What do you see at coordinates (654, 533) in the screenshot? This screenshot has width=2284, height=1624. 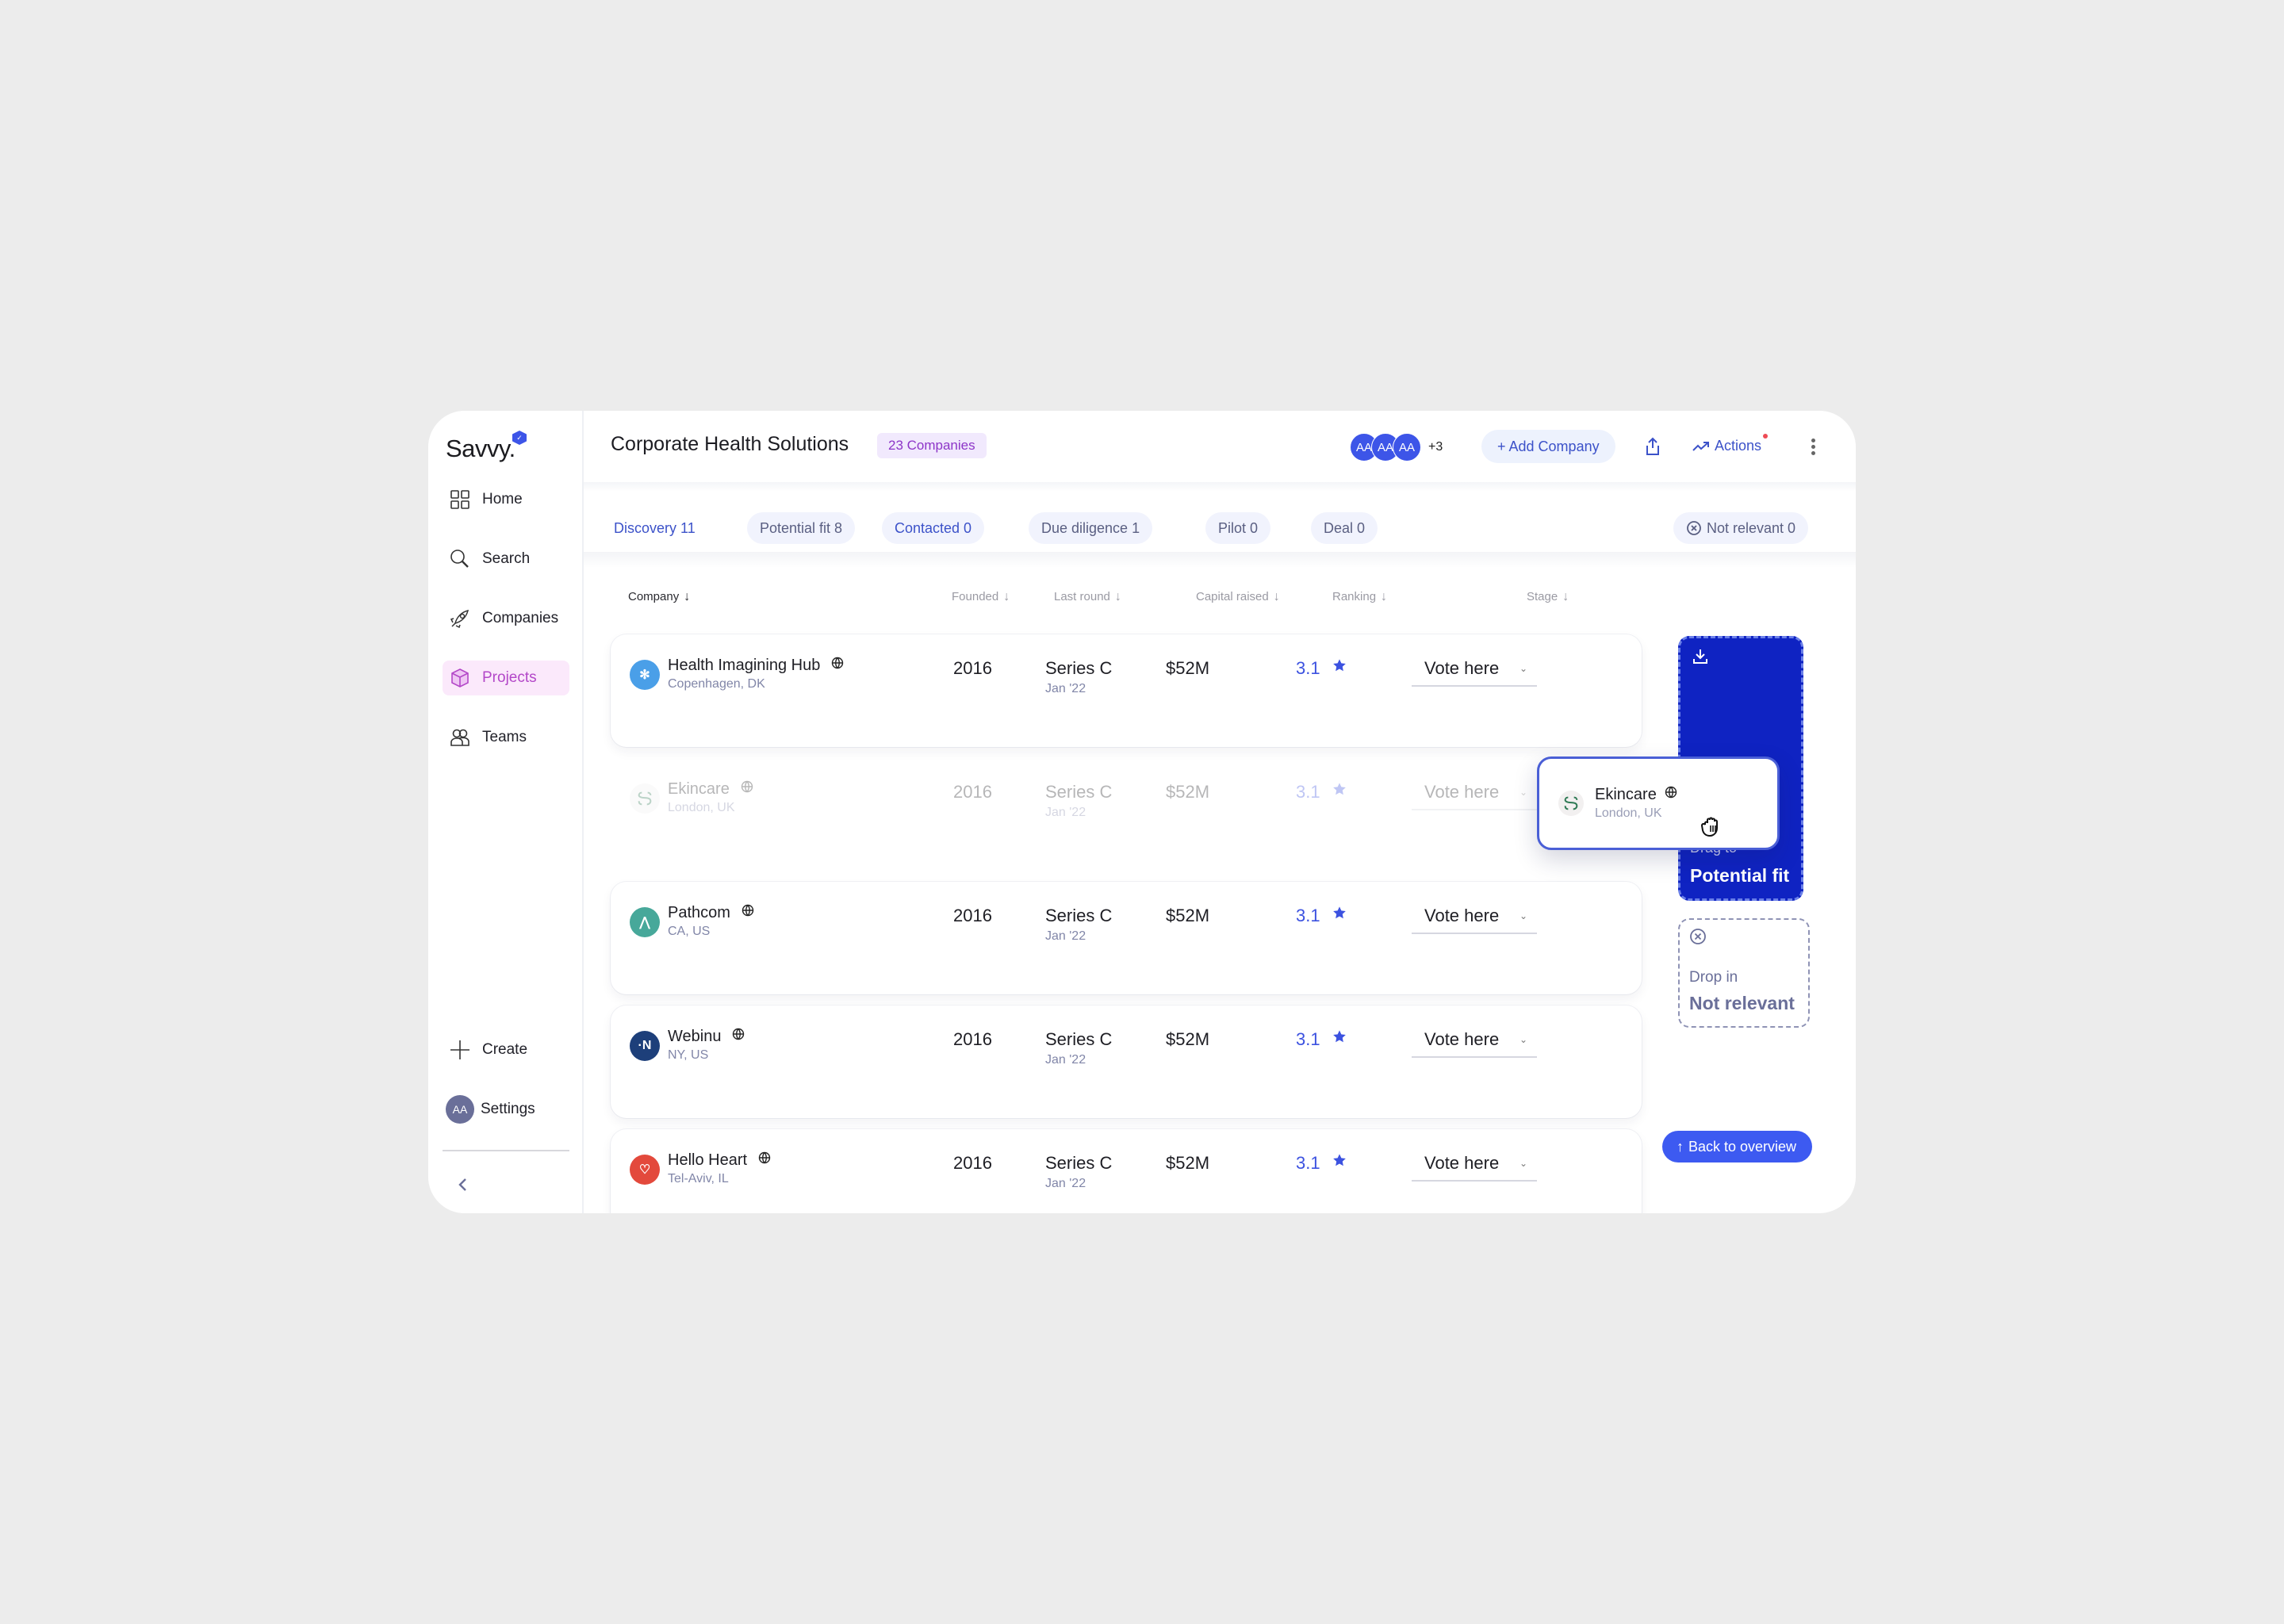 I see `tab-discovery: Discovery 11` at bounding box center [654, 533].